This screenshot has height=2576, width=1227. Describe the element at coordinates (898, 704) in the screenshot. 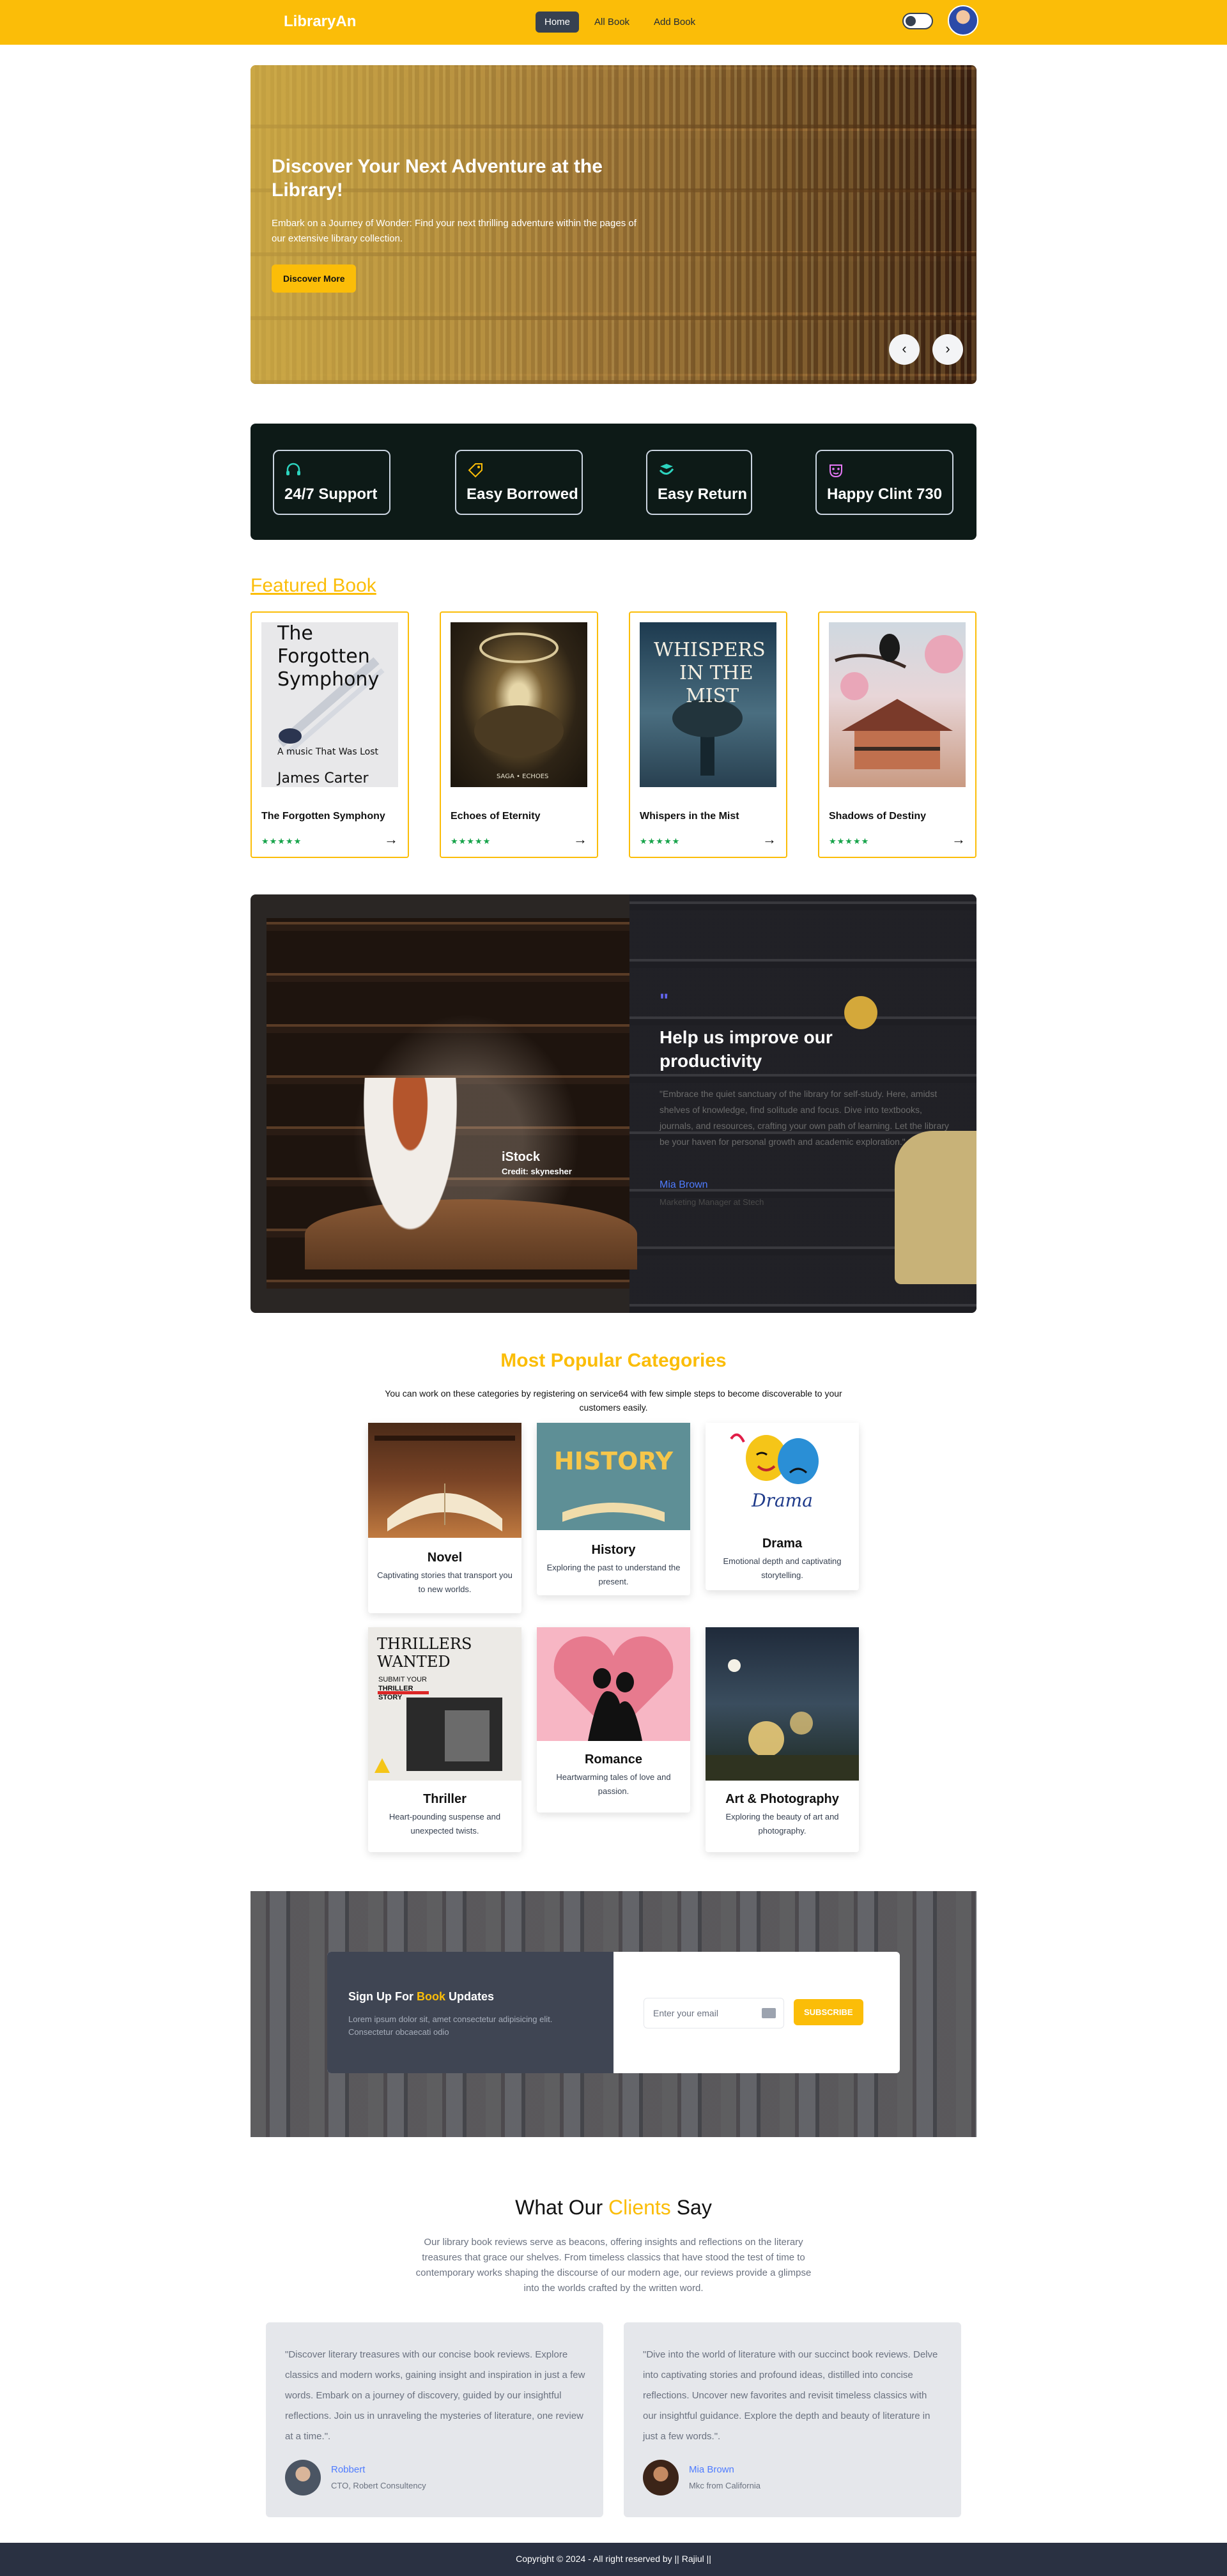

I see `book-cover-image` at that location.